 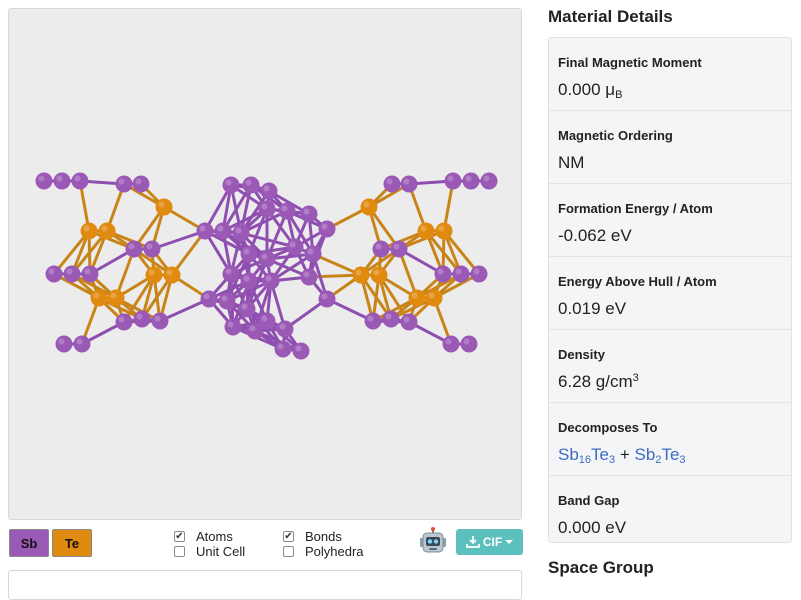 I want to click on atoms-toggle: ✔ Atoms, so click(x=203, y=536).